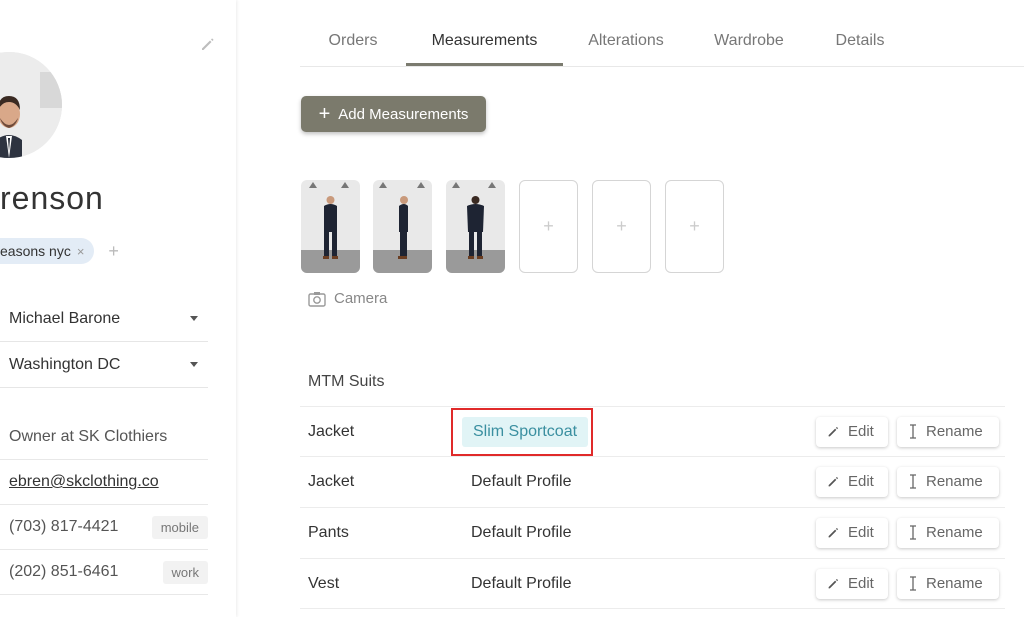 This screenshot has width=1024, height=617. Describe the element at coordinates (484, 42) in the screenshot. I see `tab-measurements: Measurements` at that location.